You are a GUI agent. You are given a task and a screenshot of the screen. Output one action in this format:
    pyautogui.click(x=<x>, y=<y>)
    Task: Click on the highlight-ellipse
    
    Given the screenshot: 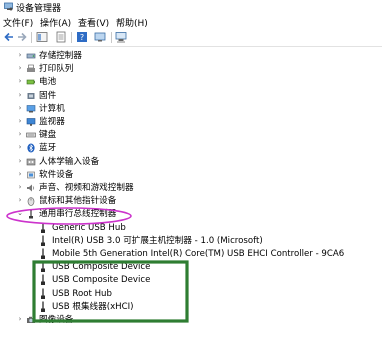 What is the action you would take?
    pyautogui.click(x=69, y=216)
    